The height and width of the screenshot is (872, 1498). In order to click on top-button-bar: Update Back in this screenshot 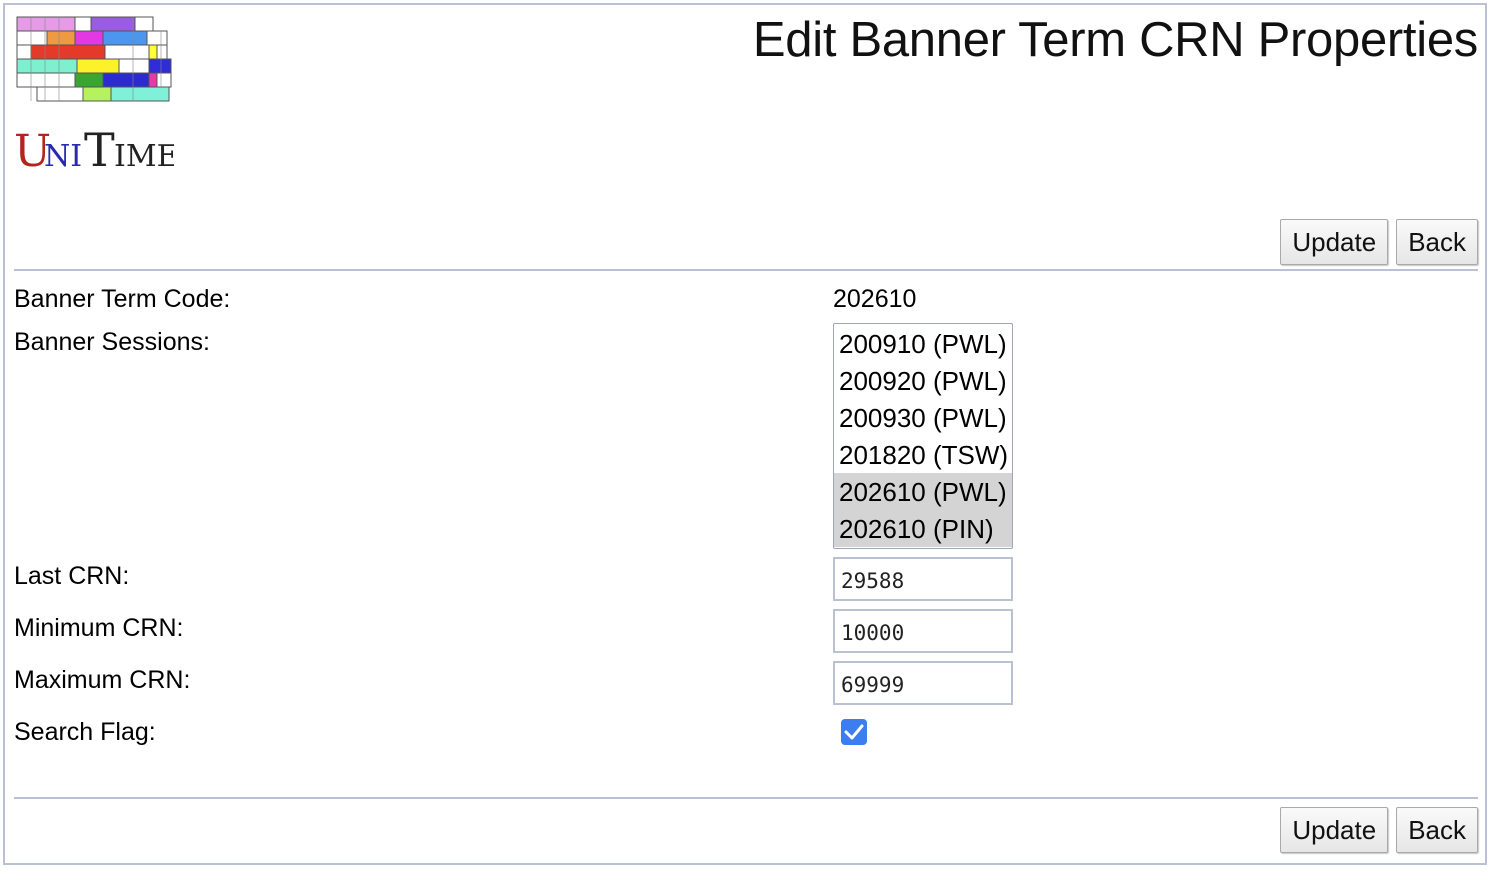, I will do `click(1379, 242)`.